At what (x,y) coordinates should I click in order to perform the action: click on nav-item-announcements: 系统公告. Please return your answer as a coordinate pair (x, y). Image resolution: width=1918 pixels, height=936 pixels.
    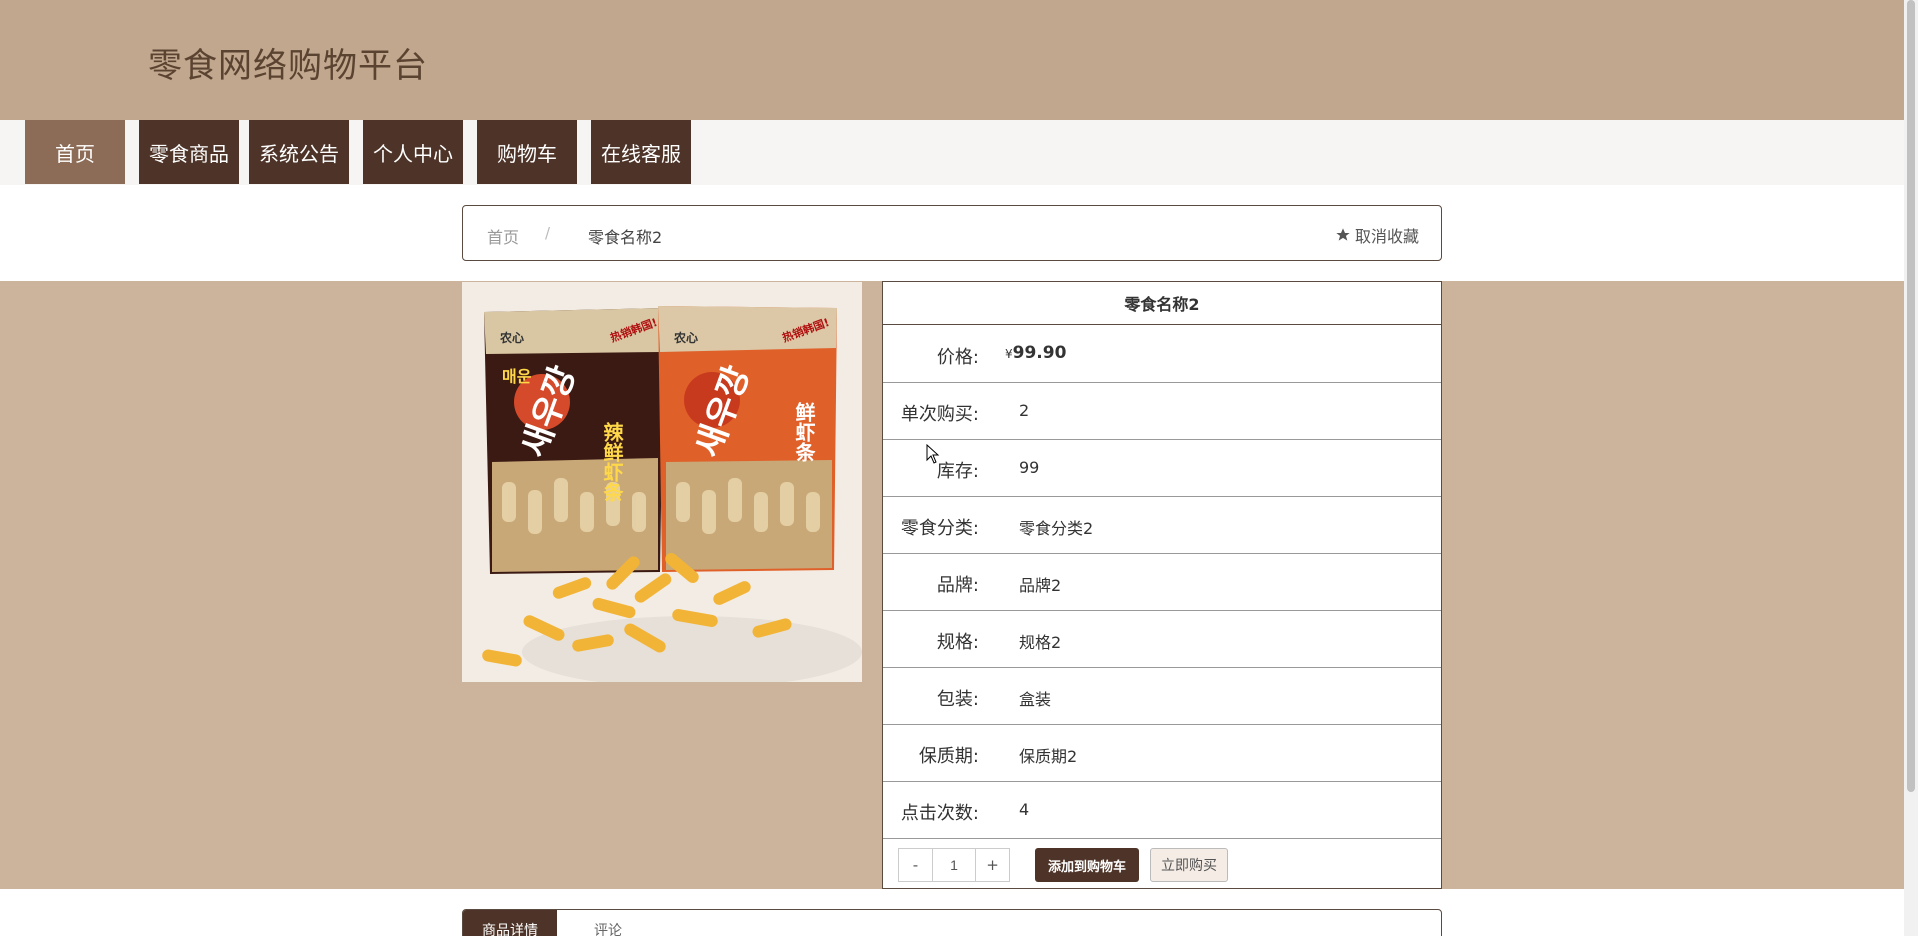
    Looking at the image, I should click on (299, 152).